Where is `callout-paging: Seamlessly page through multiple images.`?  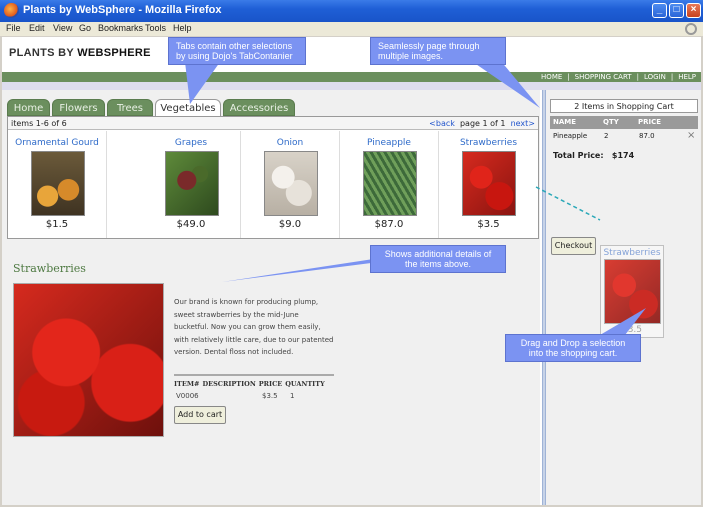
callout-paging: Seamlessly page through multiple images. is located at coordinates (438, 51).